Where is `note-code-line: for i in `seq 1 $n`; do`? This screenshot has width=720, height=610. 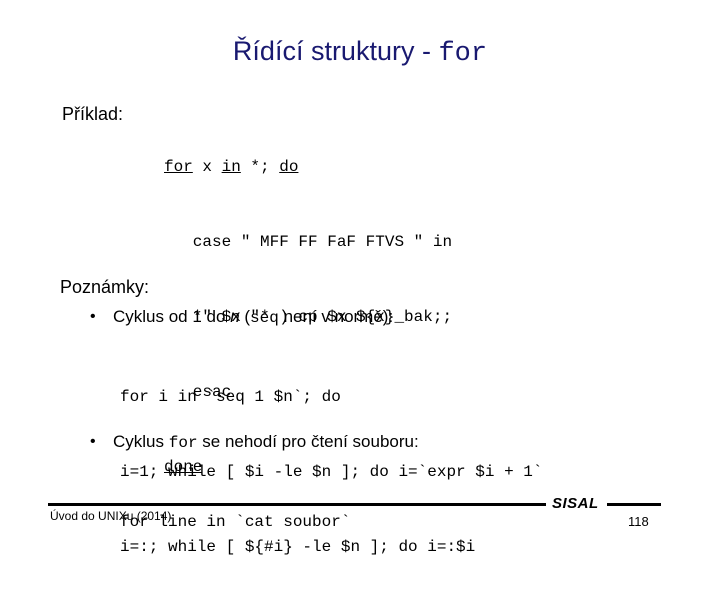
note-code-line: for i in `seq 1 $n`; do is located at coordinates (230, 397).